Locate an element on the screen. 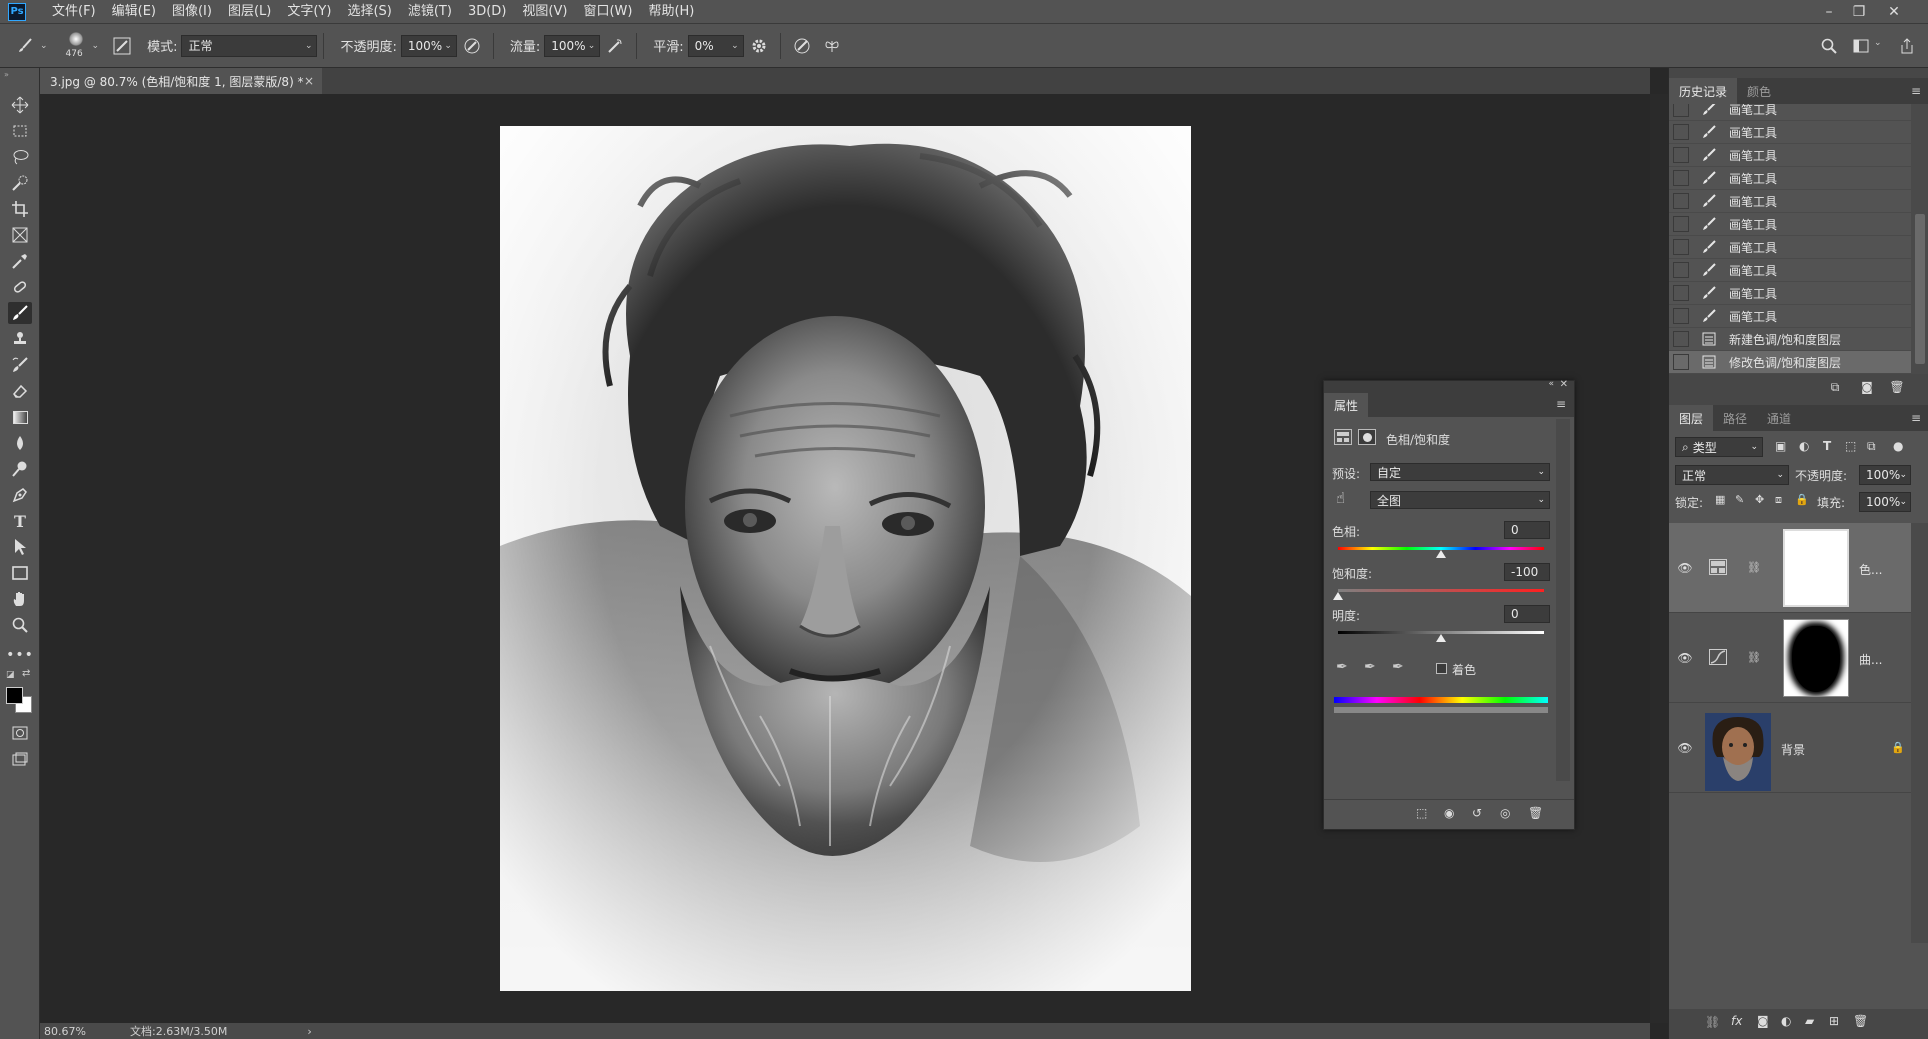 This screenshot has height=1039, width=1928. history-item: 新建色调/饱和度图层 is located at coordinates (1790, 339).